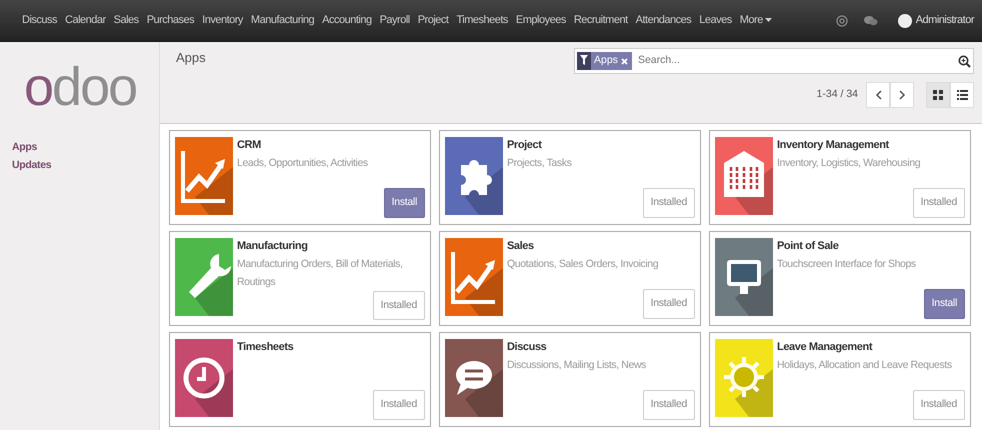 The width and height of the screenshot is (982, 430). Describe the element at coordinates (80, 85) in the screenshot. I see `logo: odoo` at that location.